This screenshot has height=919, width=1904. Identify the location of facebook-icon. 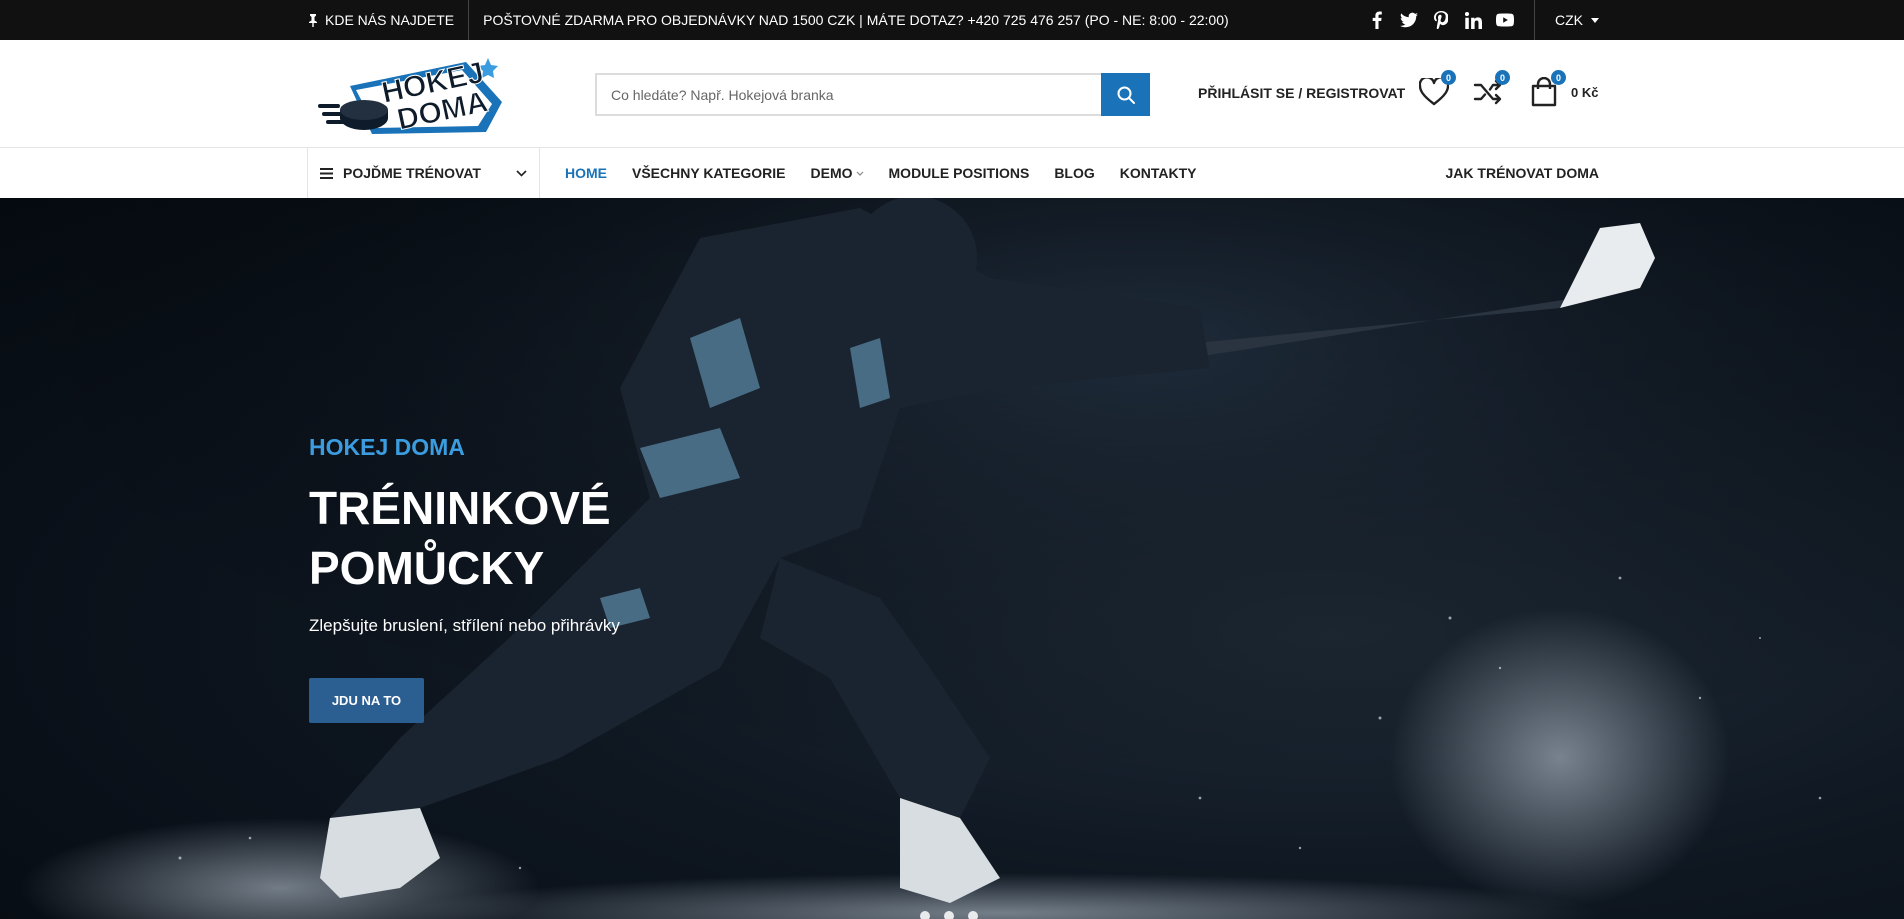
(1377, 20).